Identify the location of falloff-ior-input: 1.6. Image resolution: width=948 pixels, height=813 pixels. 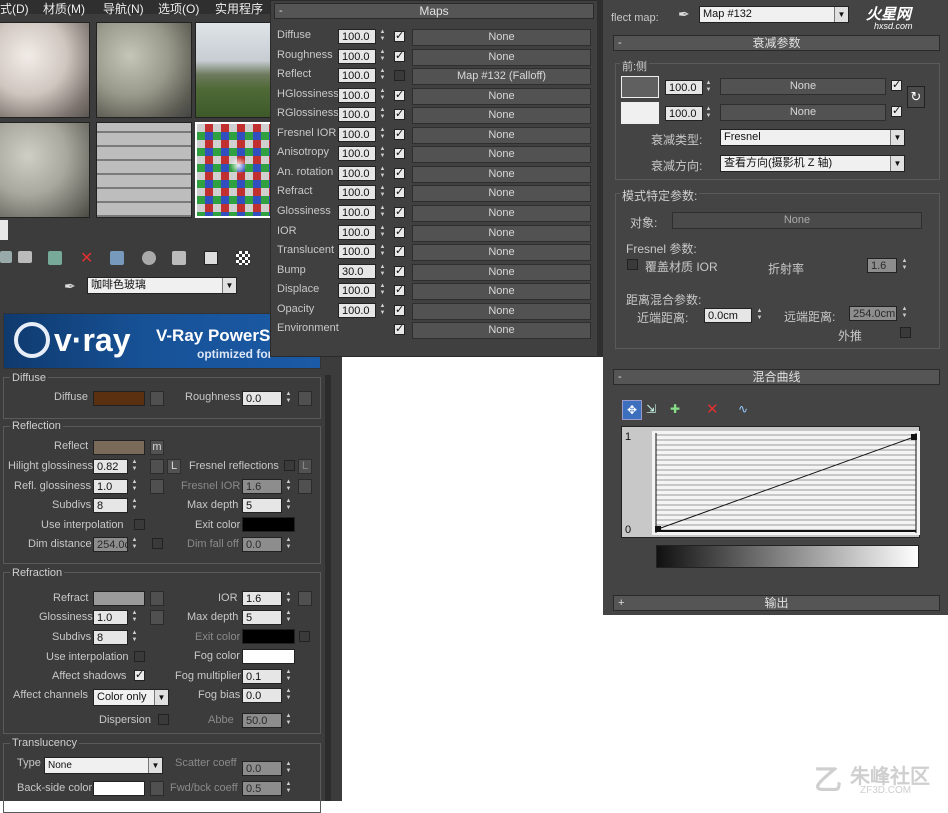
(882, 265).